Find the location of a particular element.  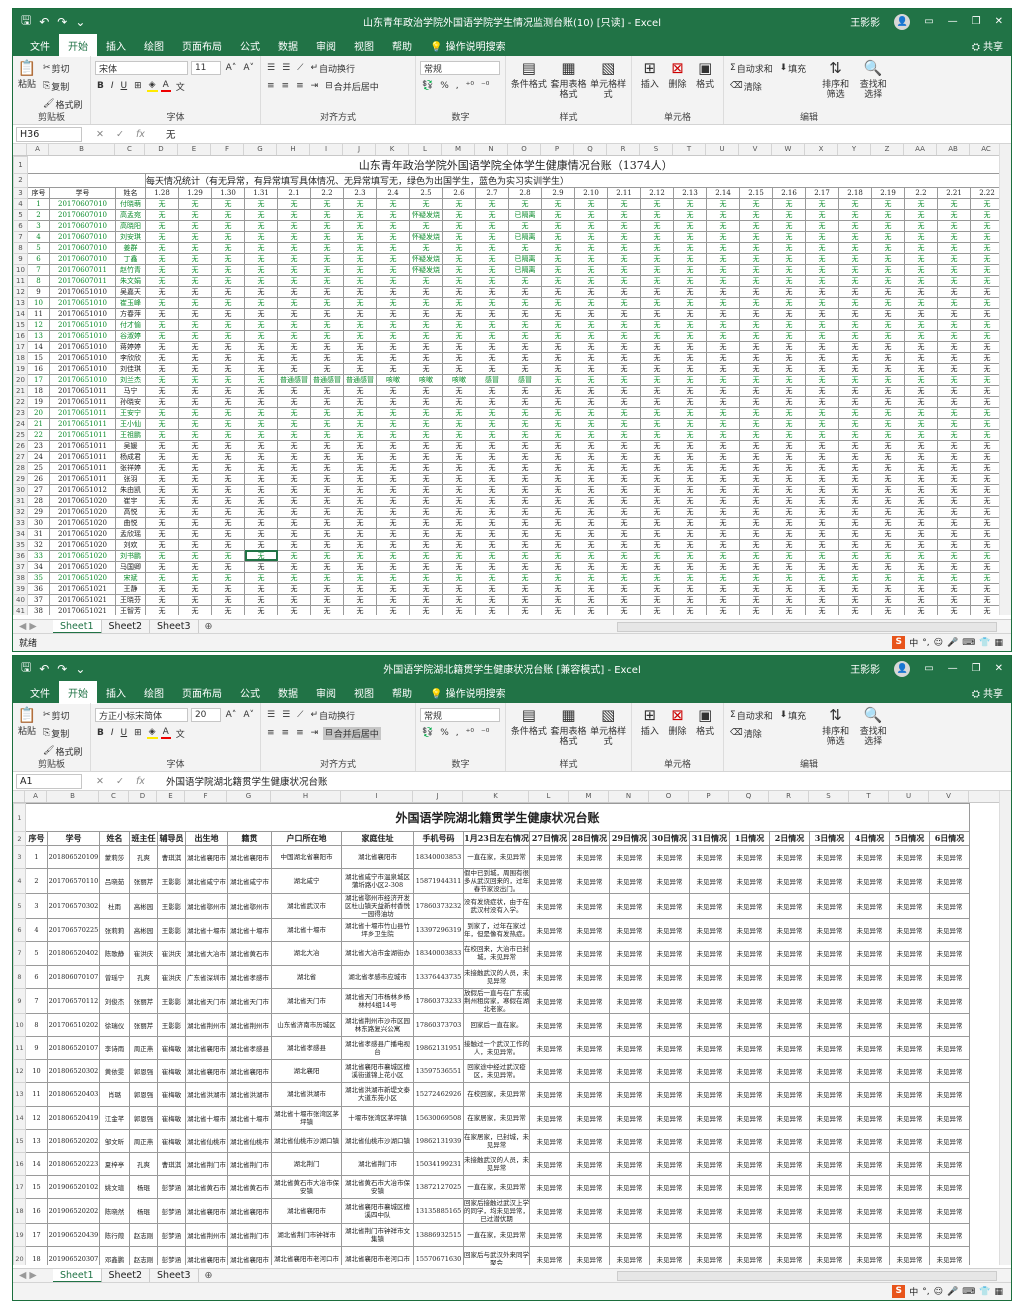

seq-cell: 18 is located at coordinates (38, 390).